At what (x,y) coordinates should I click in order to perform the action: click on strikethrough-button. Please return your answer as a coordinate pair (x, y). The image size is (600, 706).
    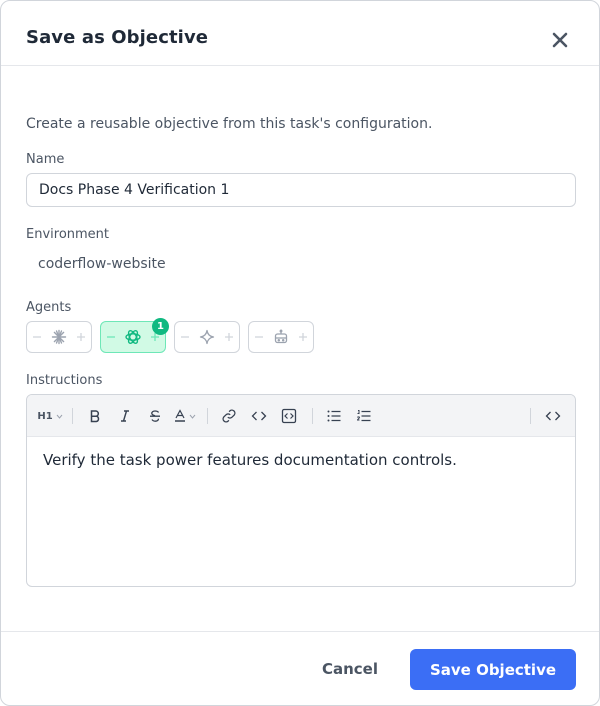
    Looking at the image, I should click on (155, 416).